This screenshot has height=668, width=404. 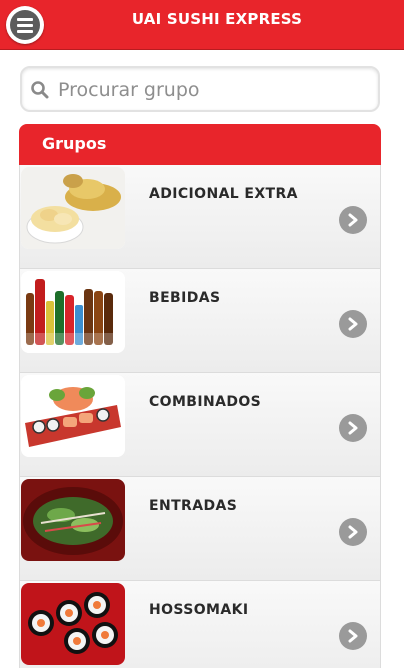 I want to click on hamburger-menu-icon, so click(x=25, y=25).